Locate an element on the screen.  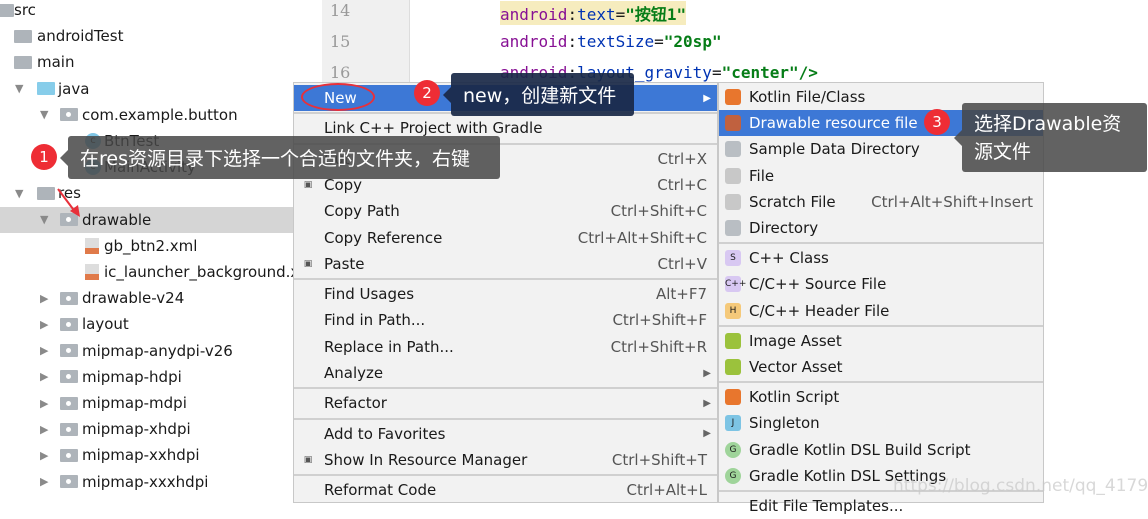
tree-item-src: src is located at coordinates (161, 11).